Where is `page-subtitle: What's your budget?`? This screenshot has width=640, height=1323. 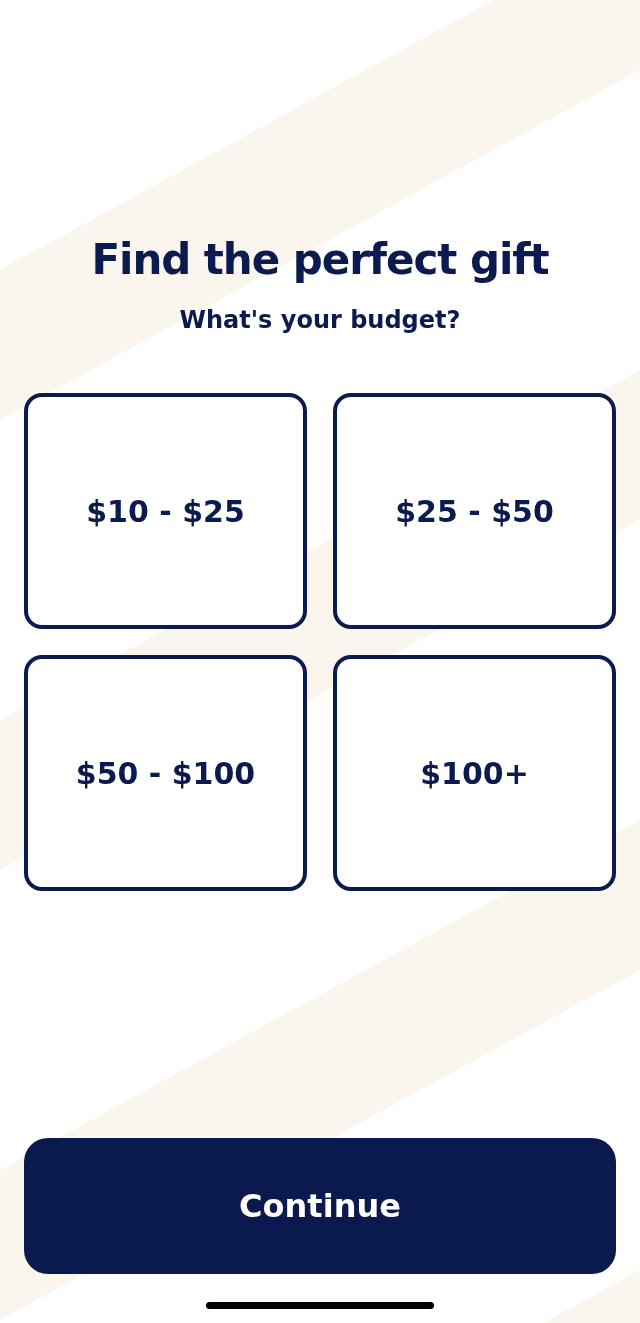
page-subtitle: What's your budget? is located at coordinates (320, 320).